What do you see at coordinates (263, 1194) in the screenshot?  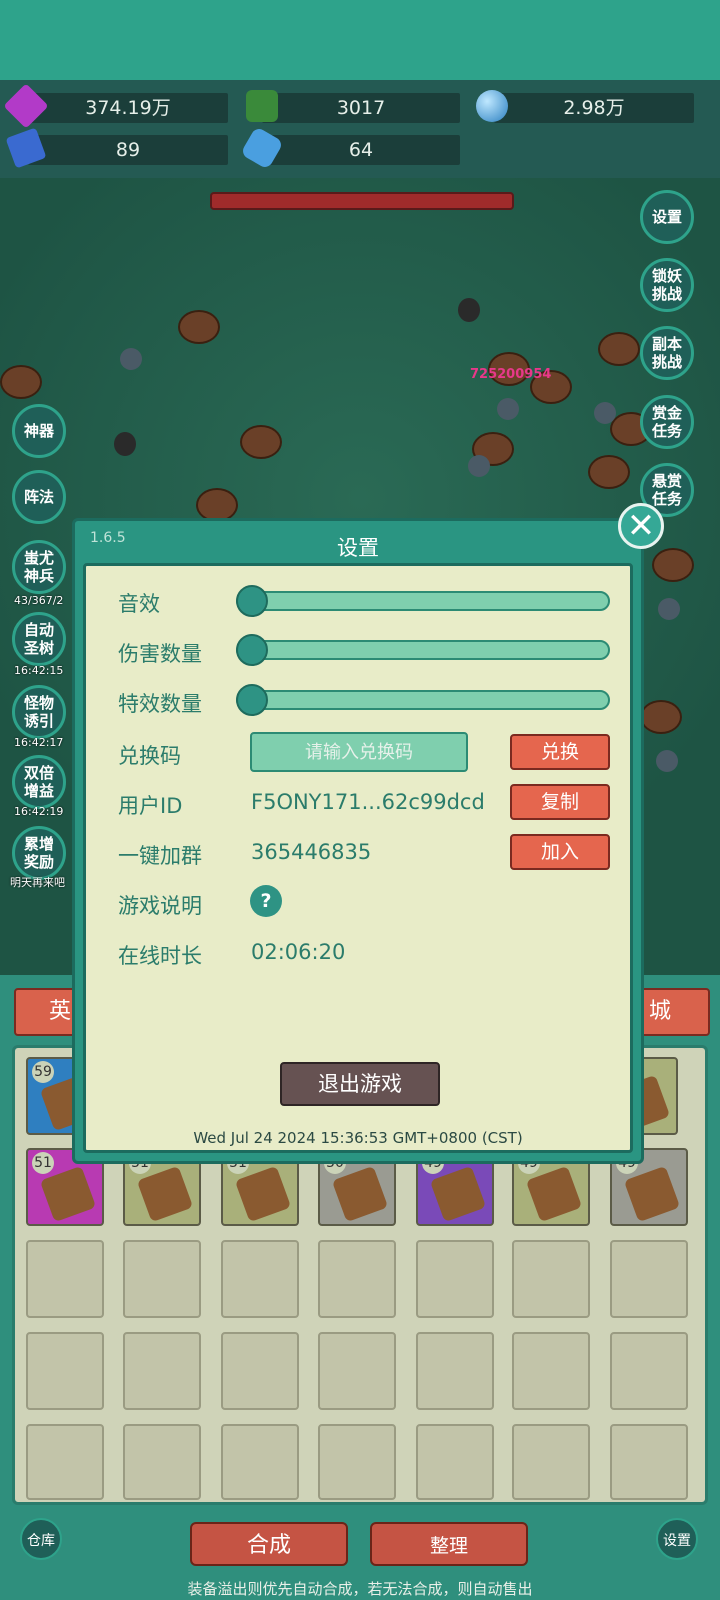 I see `armor-icon` at bounding box center [263, 1194].